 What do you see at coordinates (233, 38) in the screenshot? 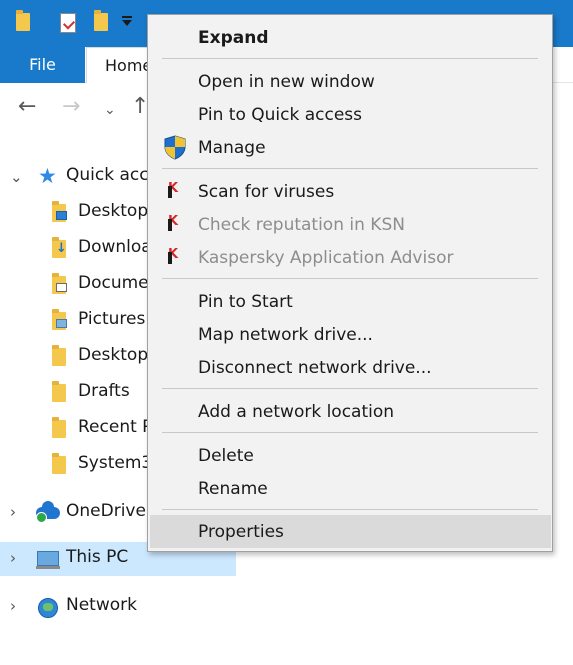
I see `menu-item-label: Expand` at bounding box center [233, 38].